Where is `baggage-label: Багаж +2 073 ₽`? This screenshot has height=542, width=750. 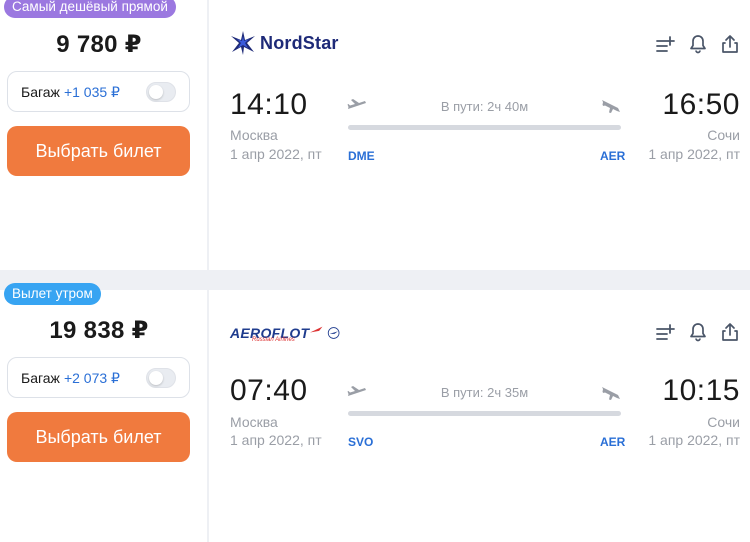
baggage-label: Багаж +2 073 ₽ is located at coordinates (70, 378).